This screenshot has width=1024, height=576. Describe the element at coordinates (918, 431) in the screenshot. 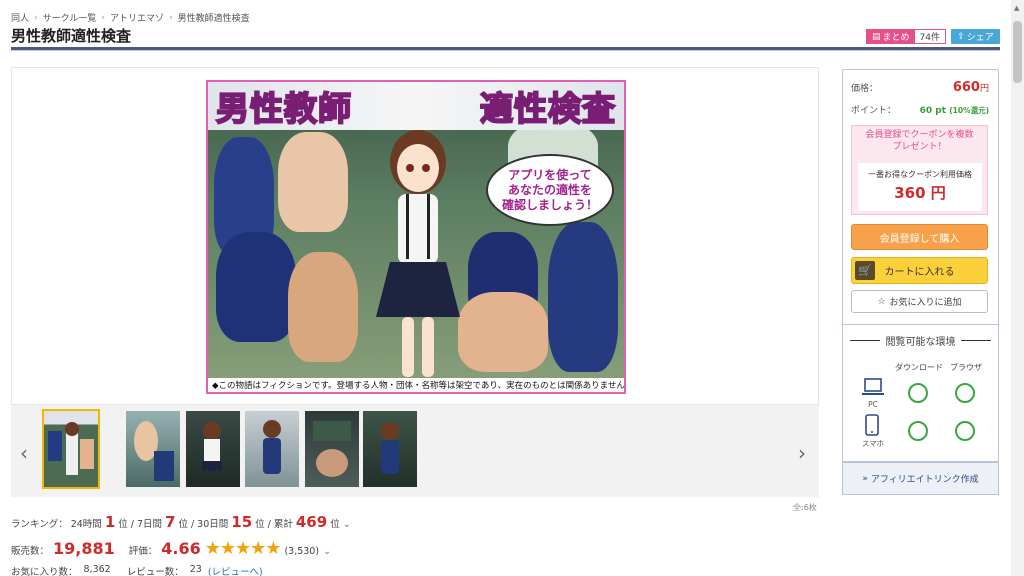

I see `phone-download-available-icon` at that location.